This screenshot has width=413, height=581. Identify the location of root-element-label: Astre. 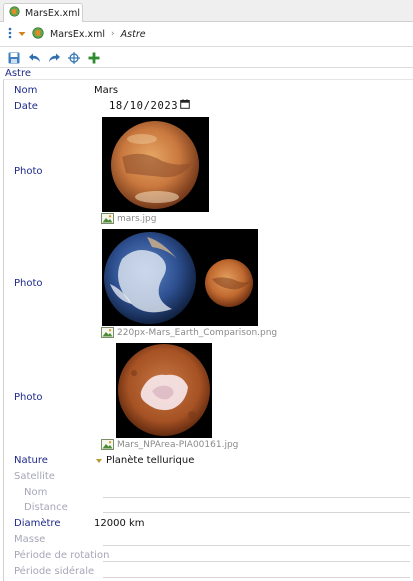
(18, 73).